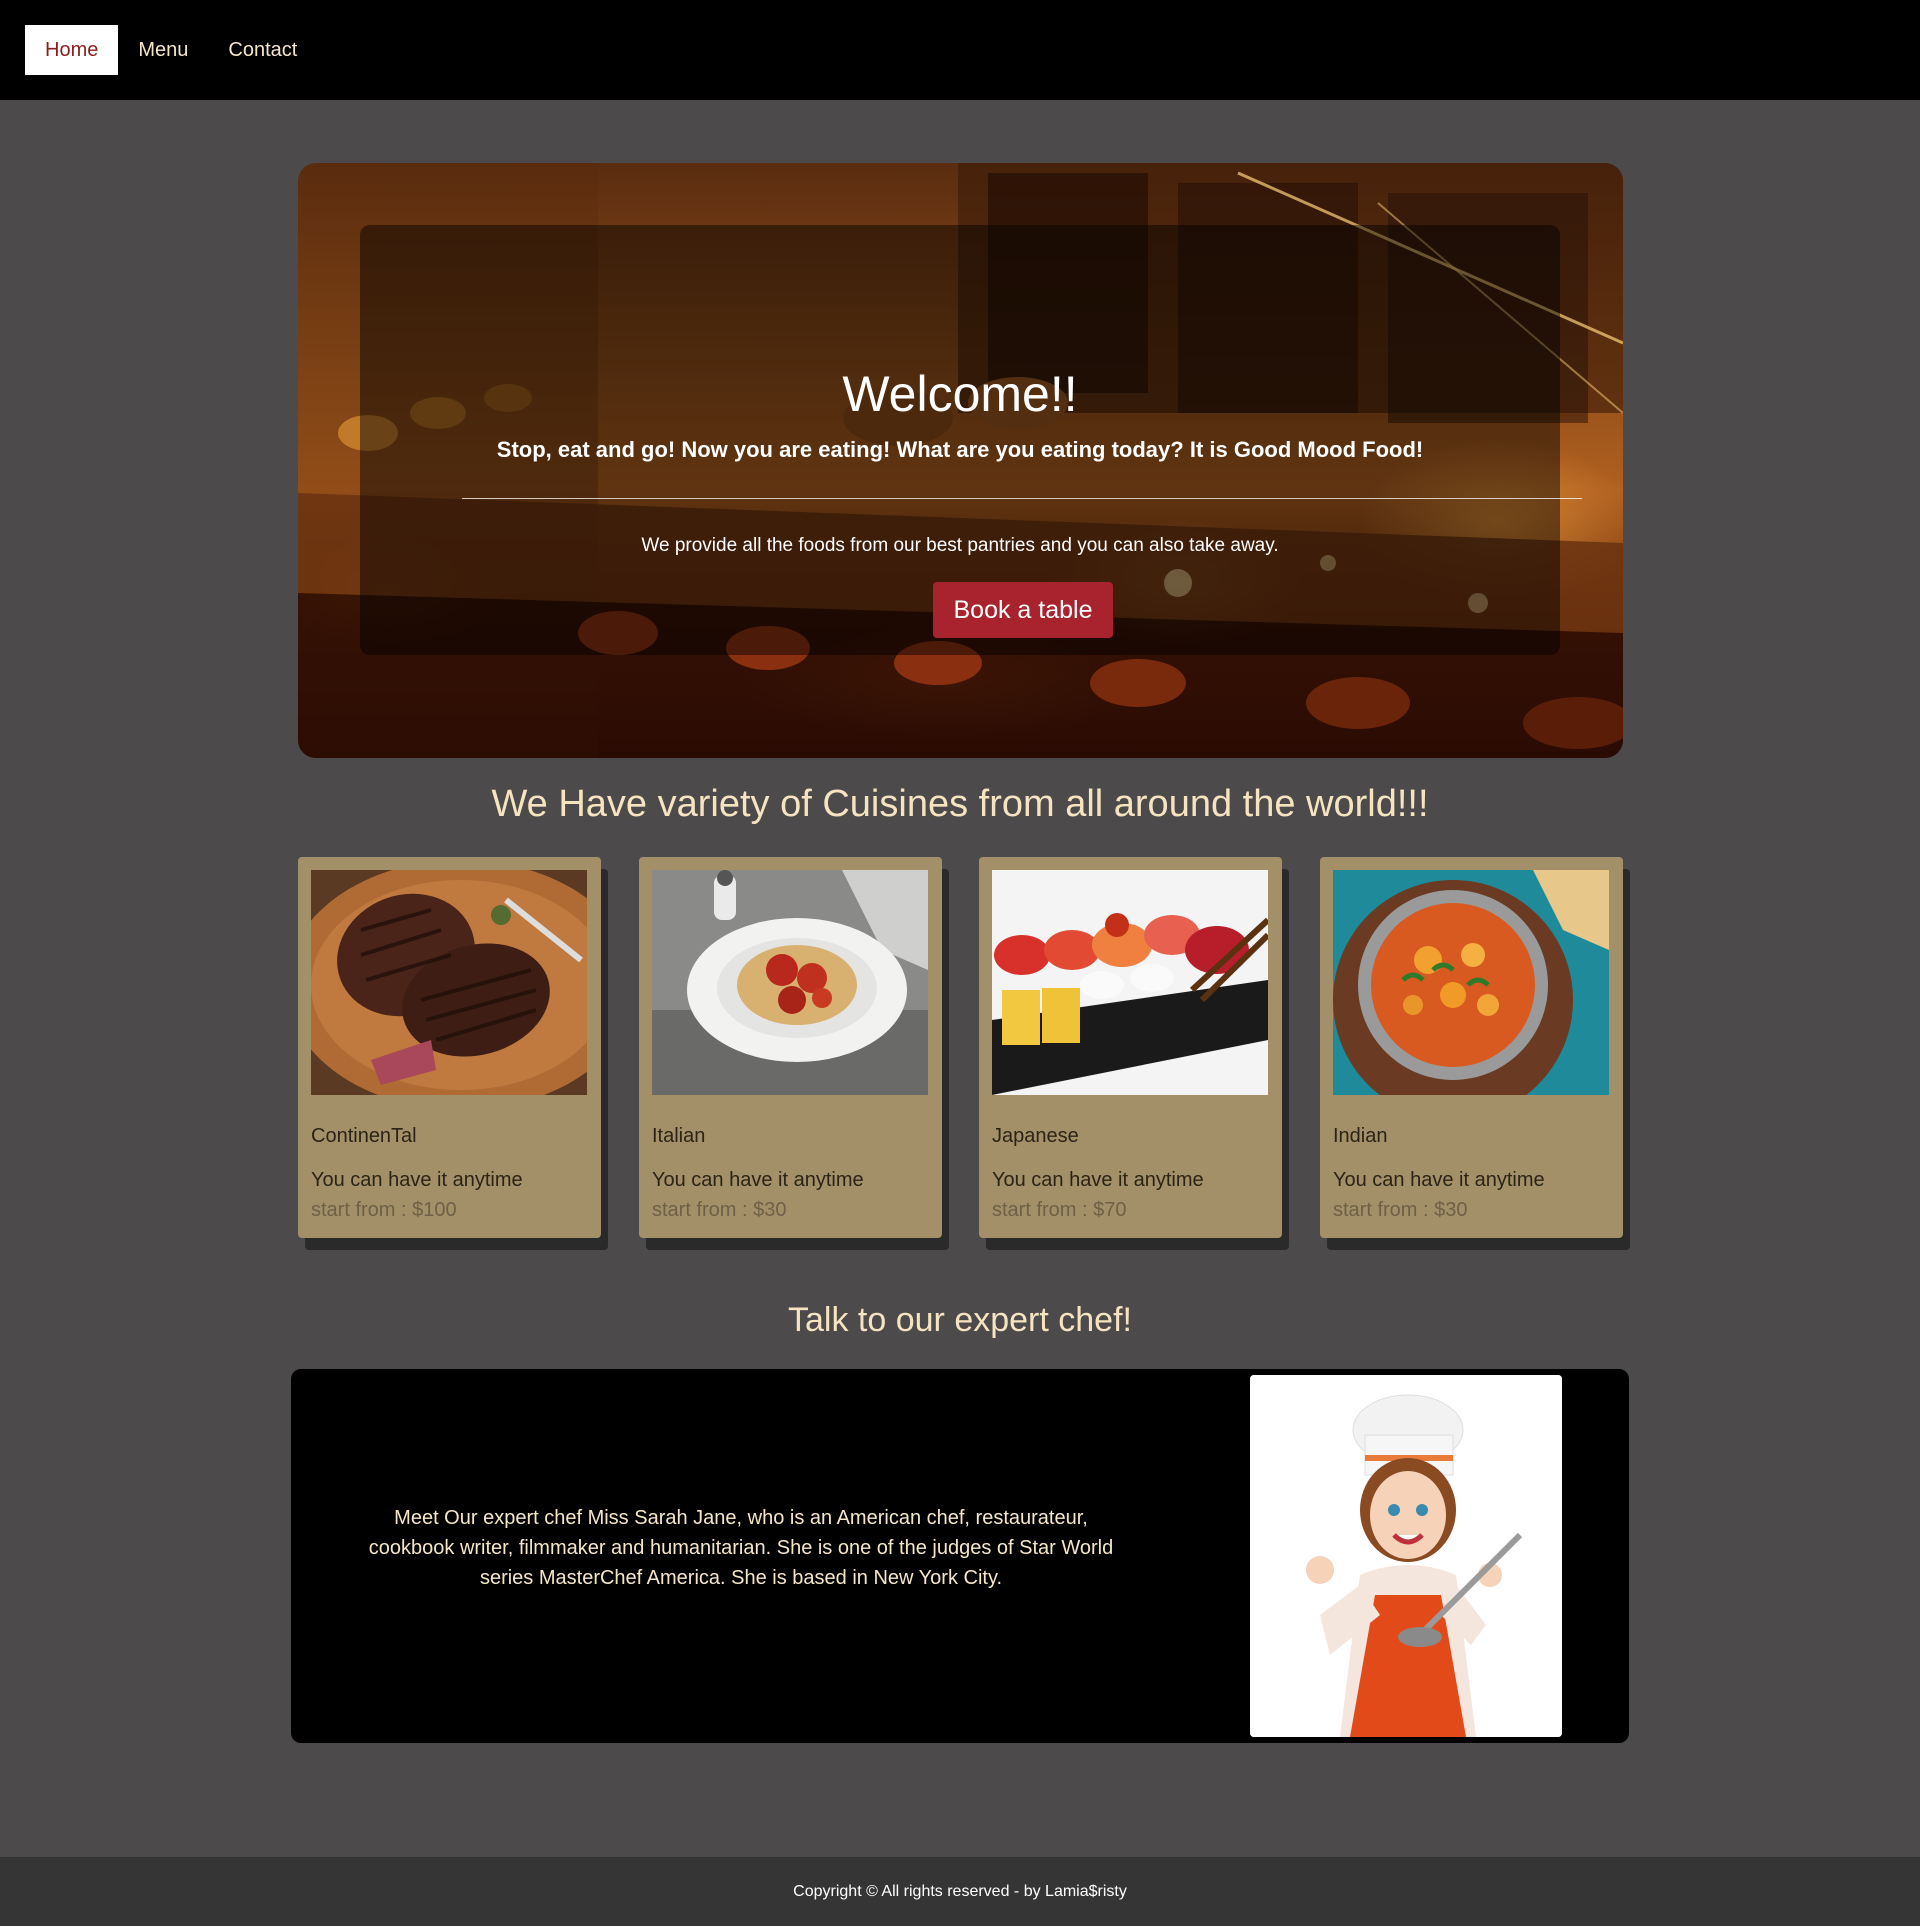 This screenshot has height=1926, width=1920. I want to click on nav-contact-link: Contact, so click(262, 50).